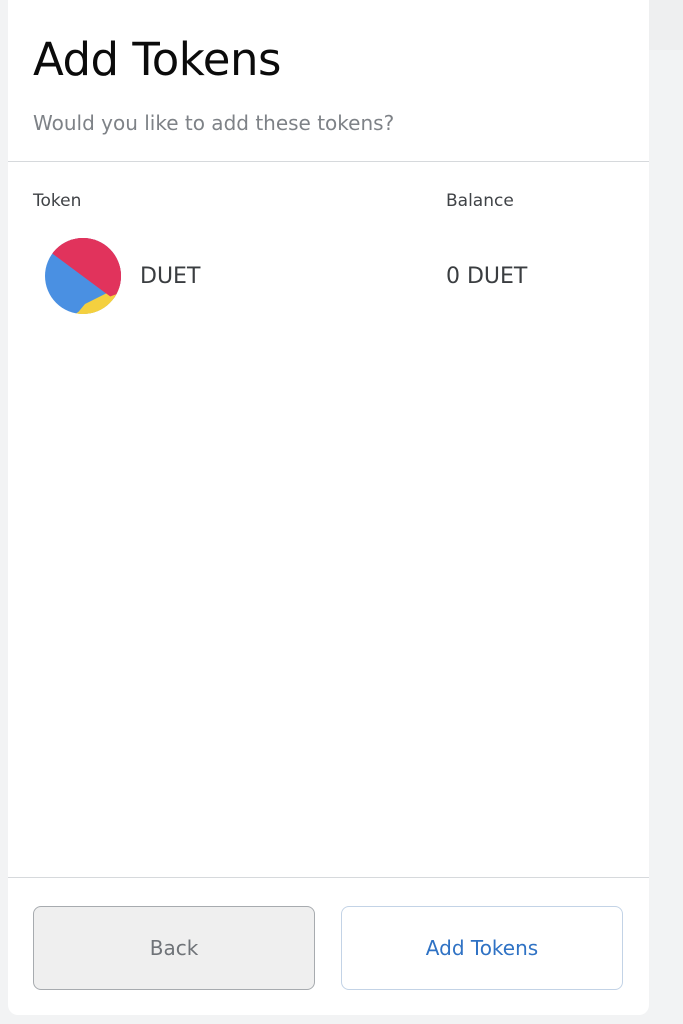  Describe the element at coordinates (328, 946) in the screenshot. I see `dialog-footer: Back Add Tokens` at that location.